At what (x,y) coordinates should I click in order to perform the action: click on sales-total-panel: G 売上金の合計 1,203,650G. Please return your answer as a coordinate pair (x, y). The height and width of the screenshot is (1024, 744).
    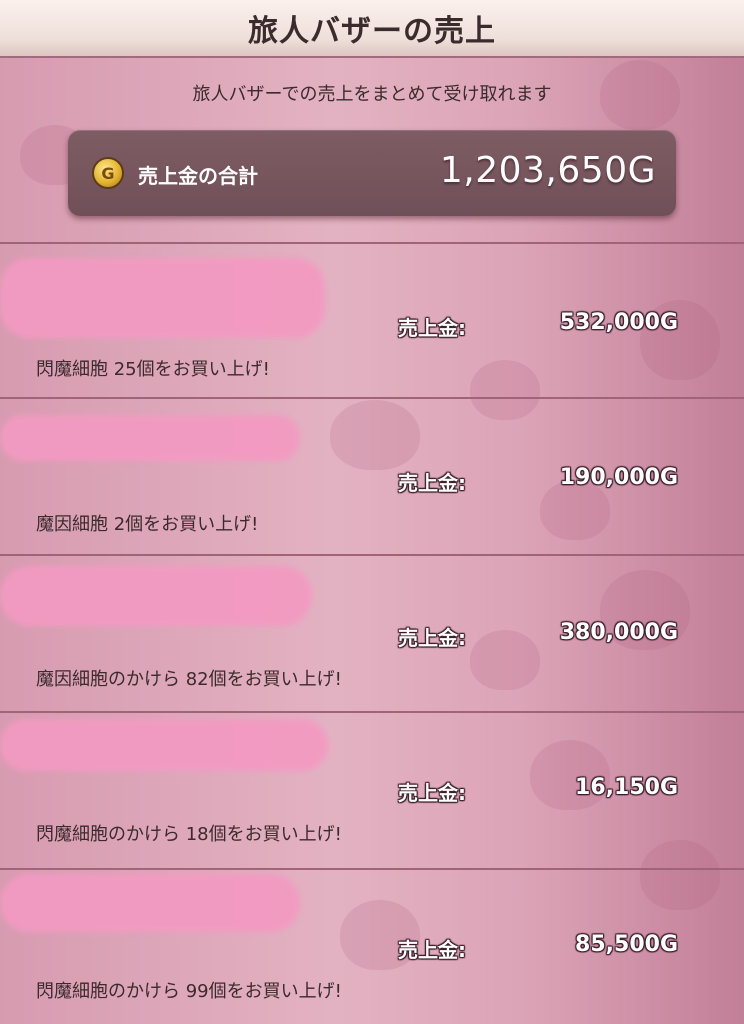
    Looking at the image, I should click on (372, 173).